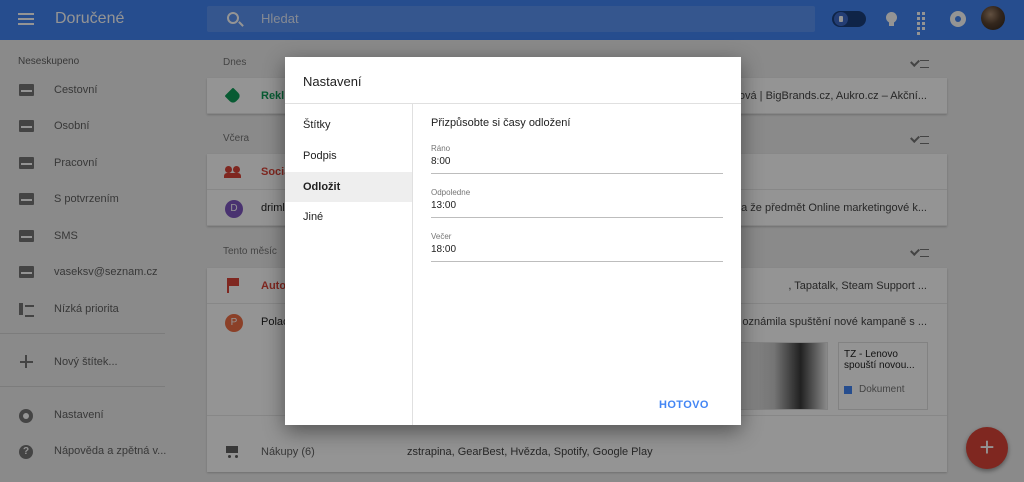 This screenshot has width=1024, height=482. Describe the element at coordinates (348, 187) in the screenshot. I see `settings-tab-snooze: Odložit` at that location.